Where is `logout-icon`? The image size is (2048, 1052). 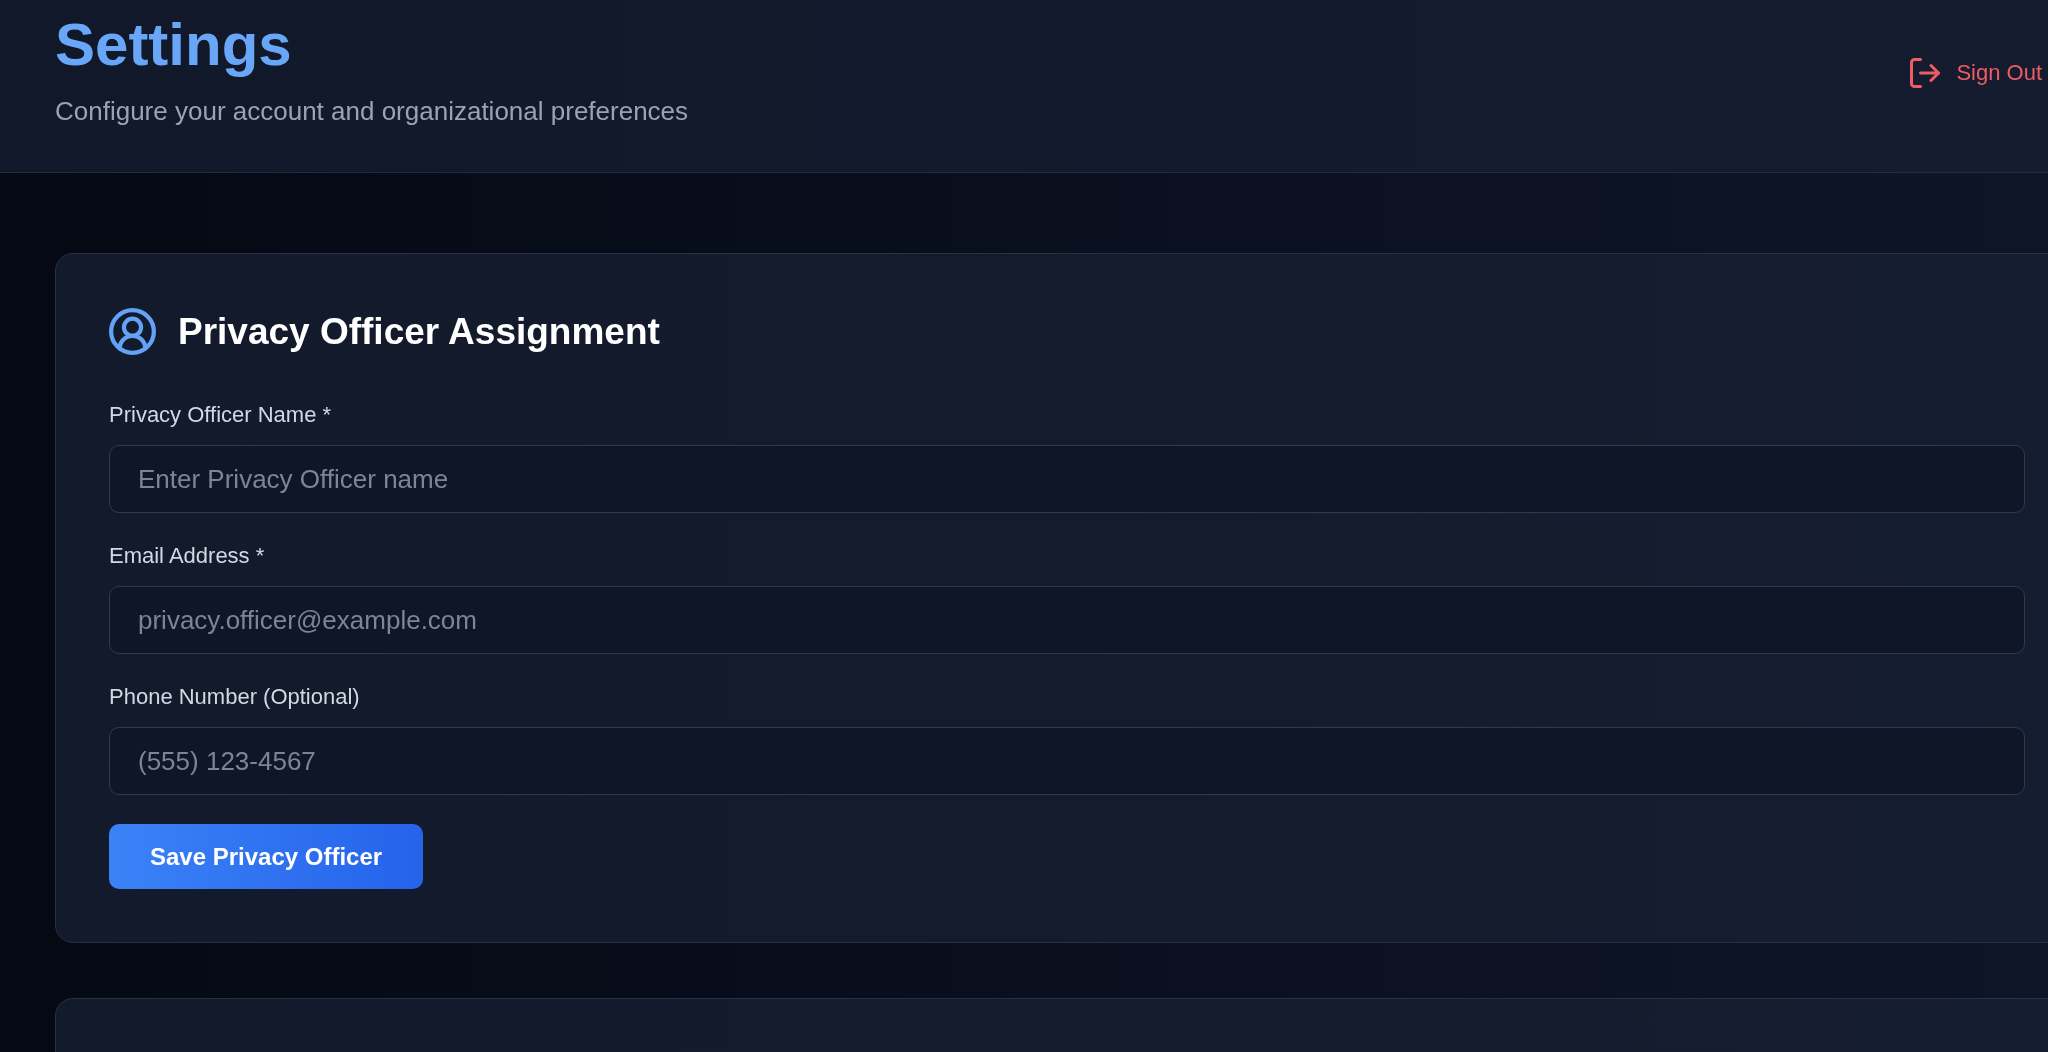 logout-icon is located at coordinates (1925, 73).